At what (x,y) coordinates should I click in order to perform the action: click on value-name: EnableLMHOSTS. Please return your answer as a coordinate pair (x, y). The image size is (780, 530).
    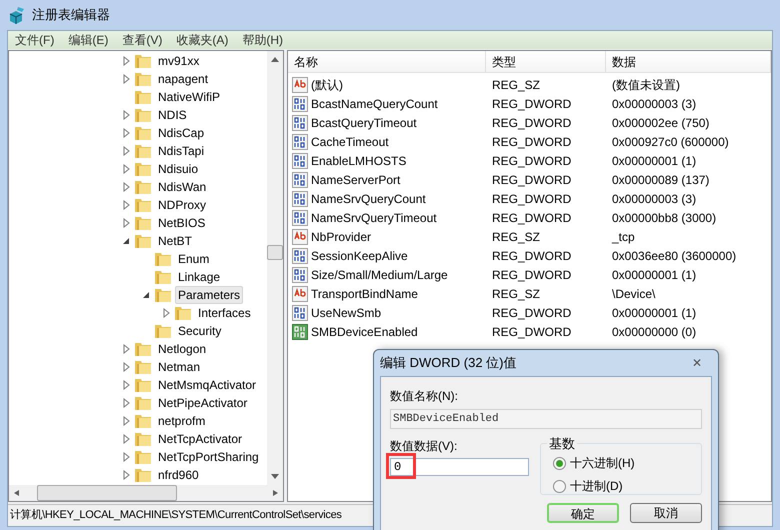
    Looking at the image, I should click on (358, 161).